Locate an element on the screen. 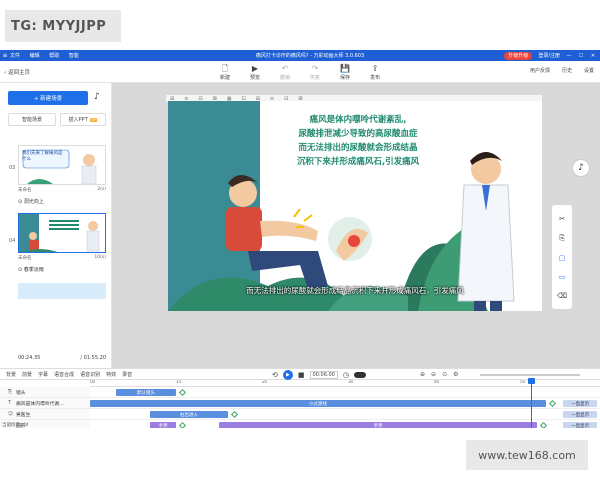 The image size is (600, 480). undo-button: ↶ 撤销 is located at coordinates (285, 72).